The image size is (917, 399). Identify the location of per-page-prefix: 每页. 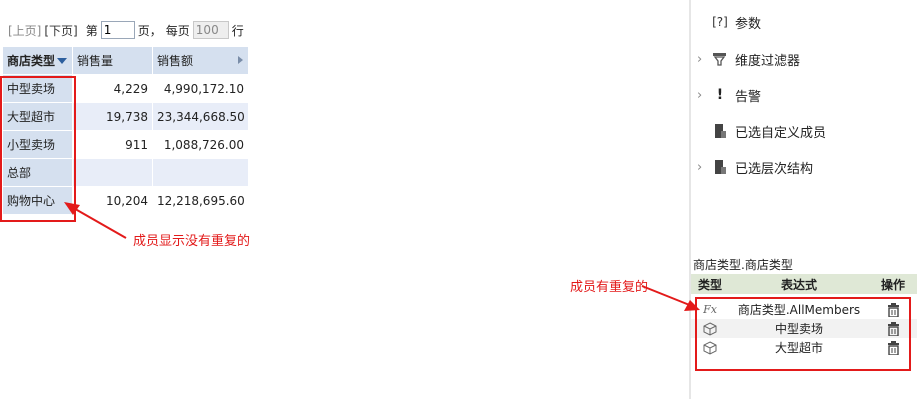
(177, 30).